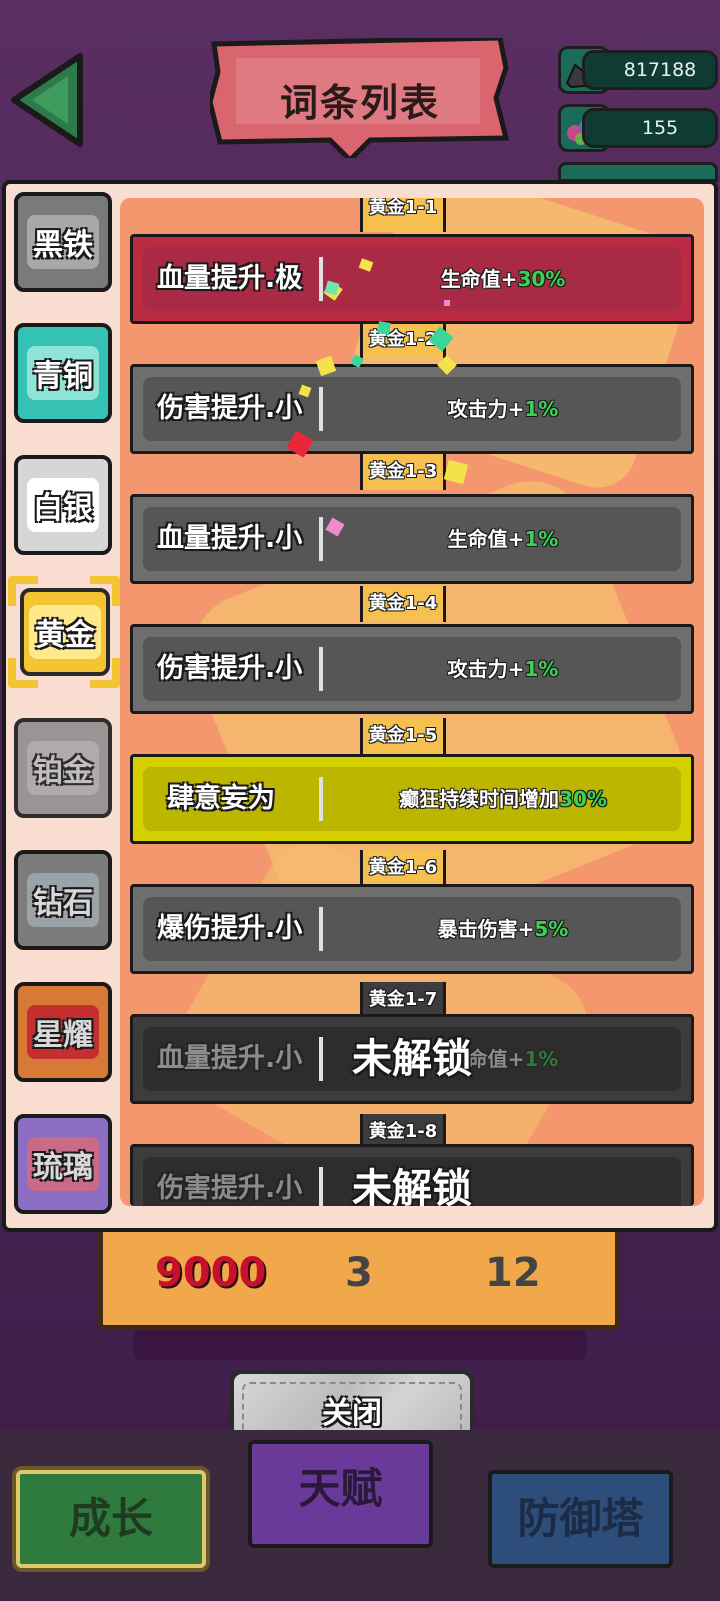 The width and height of the screenshot is (720, 1601). Describe the element at coordinates (403, 1000) in the screenshot. I see `level-label: 黄金1-7` at that location.